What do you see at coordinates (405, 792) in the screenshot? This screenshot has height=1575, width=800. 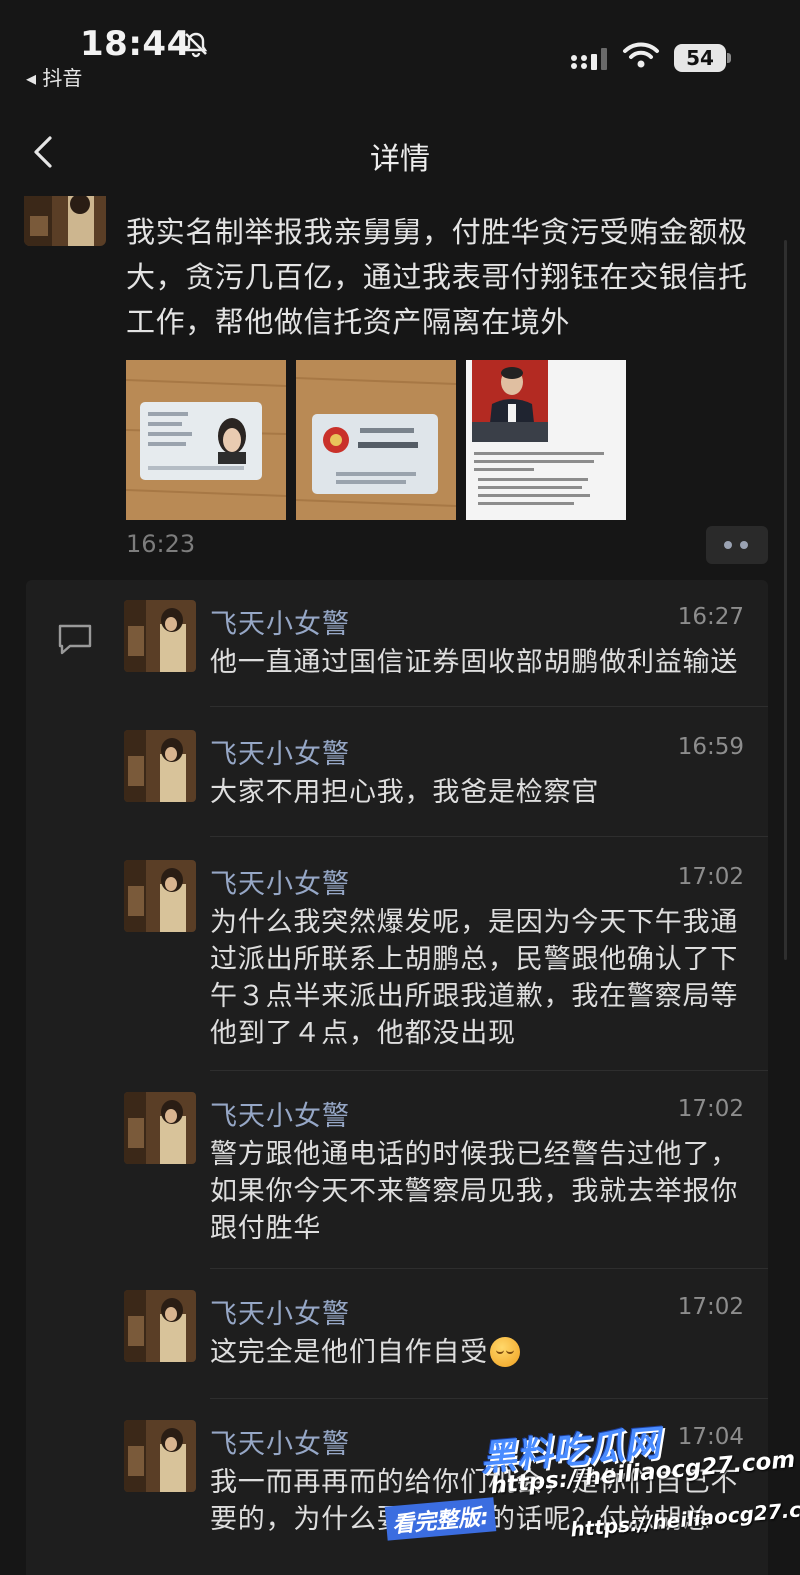 I see `comment-text: 大家不用担心我，我爸是检察官` at bounding box center [405, 792].